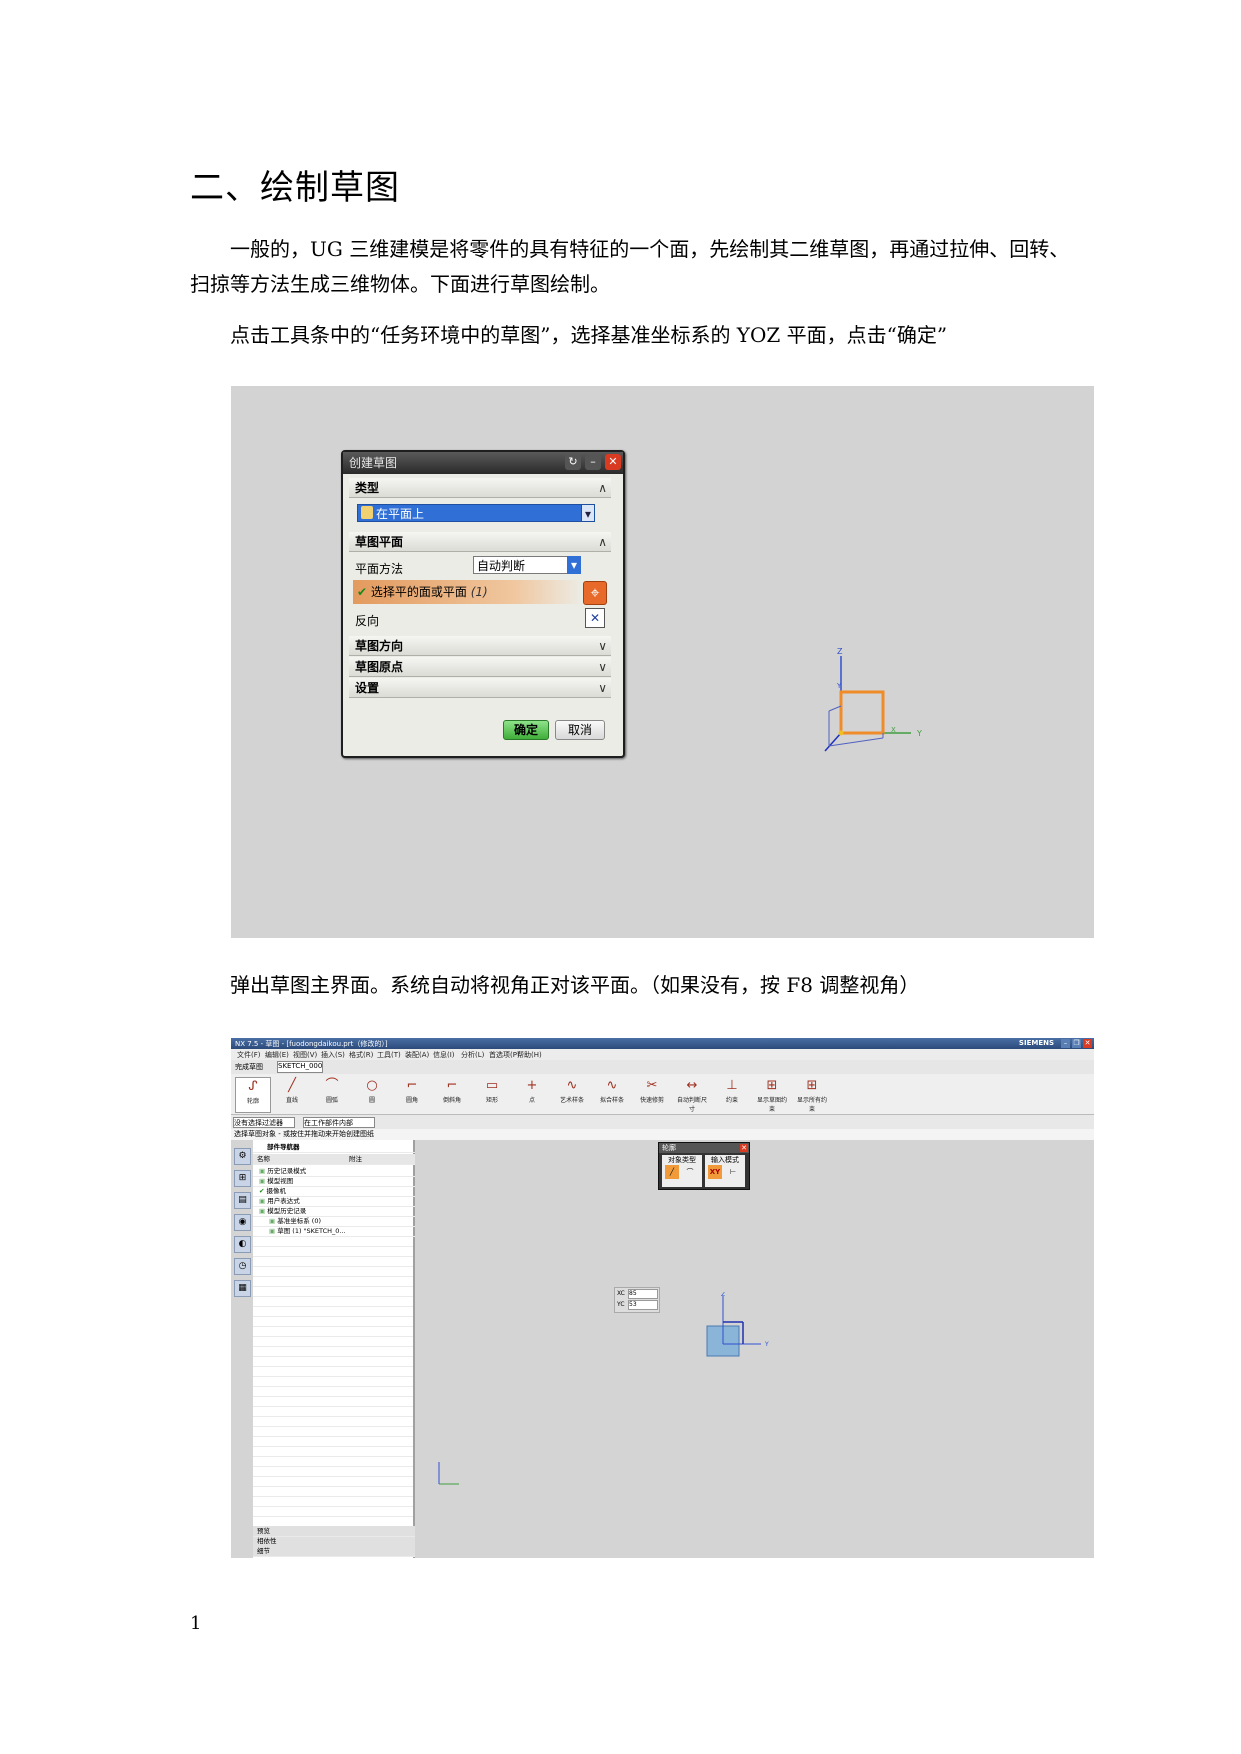  Describe the element at coordinates (643, 1305) in the screenshot. I see `yc-field: 53` at that location.